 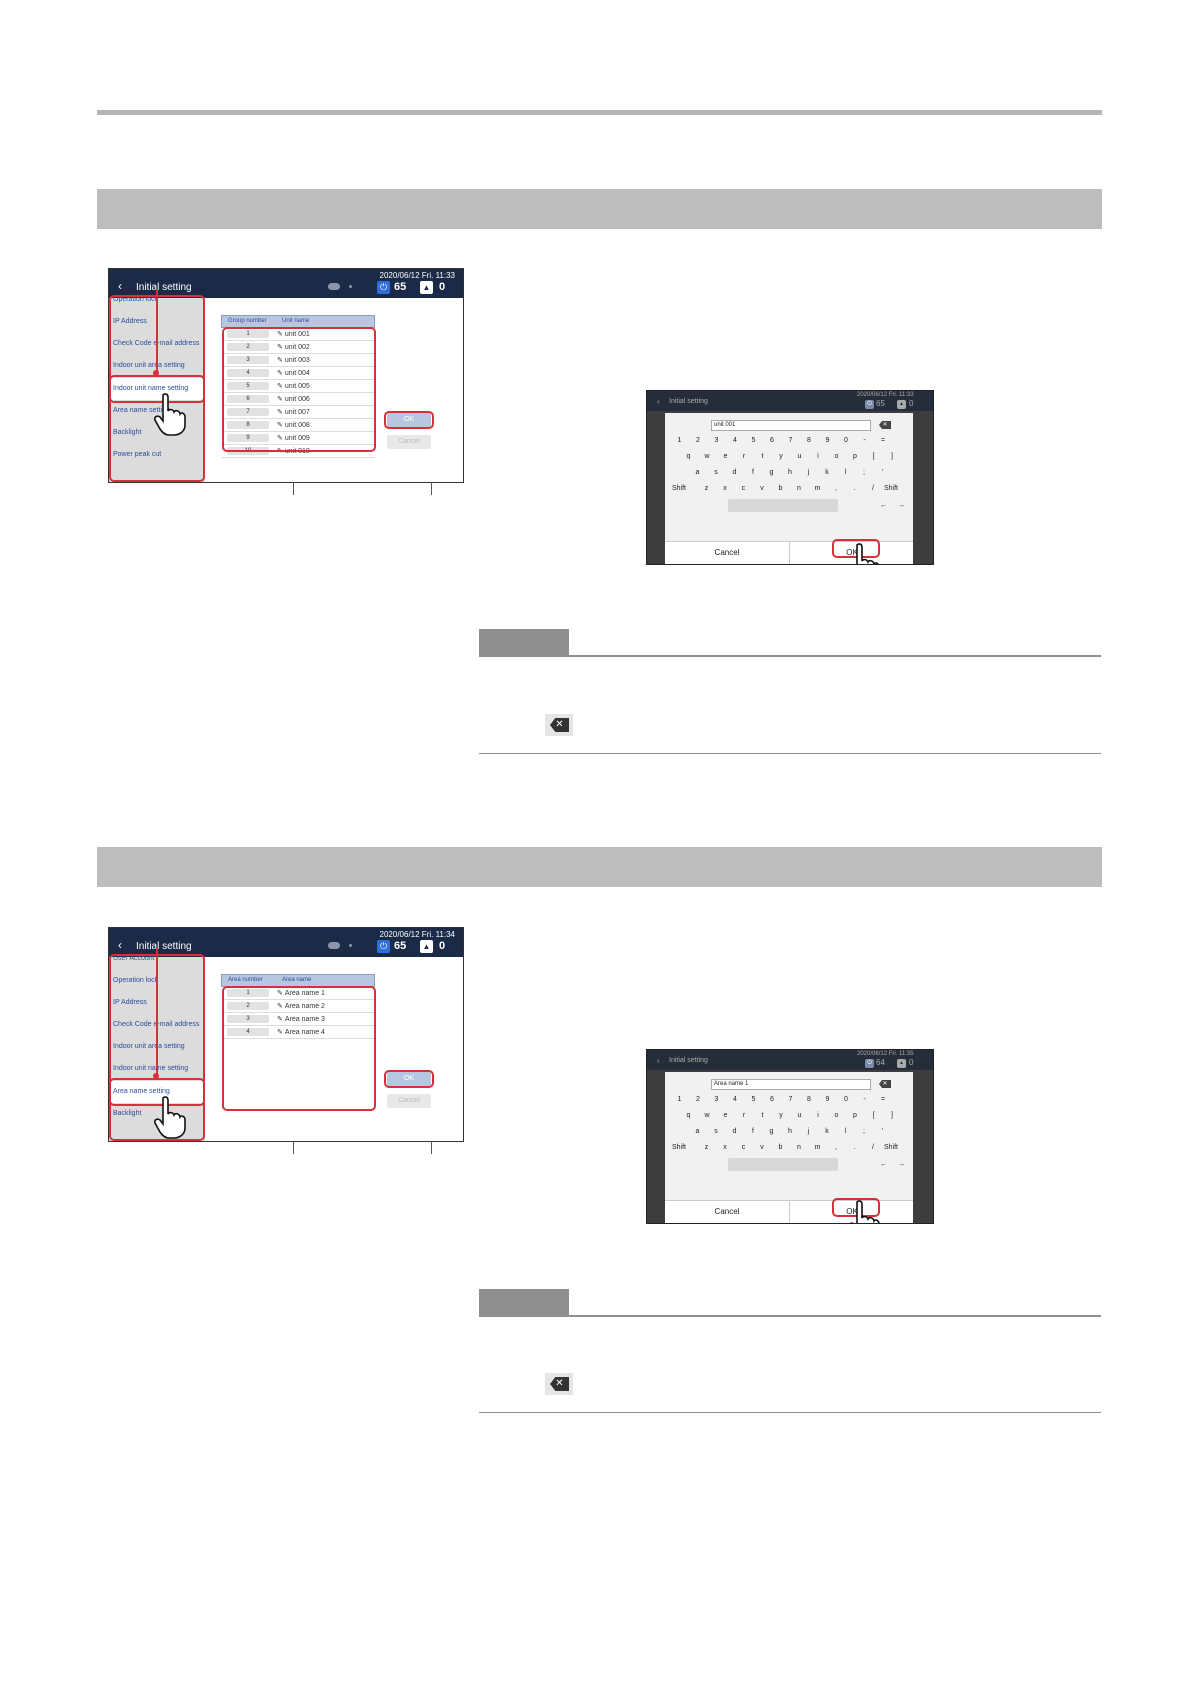 I want to click on keyboard-key: 9, so click(x=827, y=1098).